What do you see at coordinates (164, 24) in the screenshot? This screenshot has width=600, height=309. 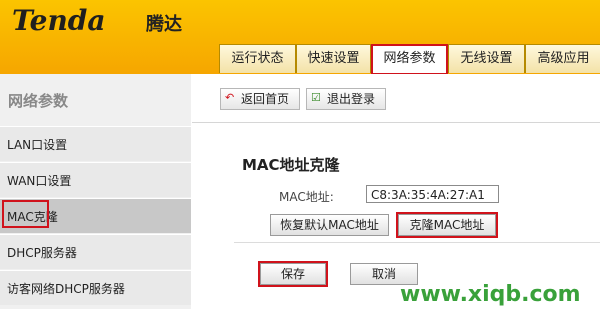 I see `tenda-logo-cn: 腾达` at bounding box center [164, 24].